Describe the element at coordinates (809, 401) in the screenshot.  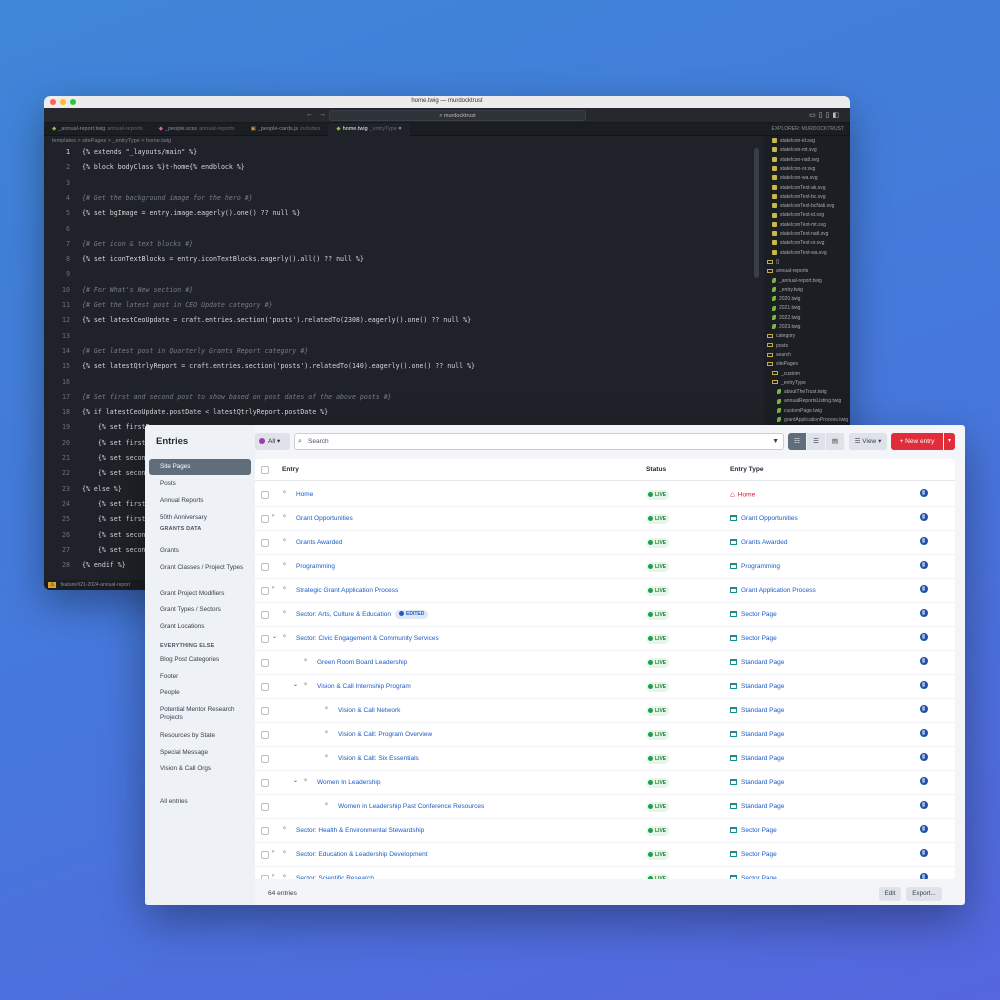
I see `explorer-item: annualReportsListing.twig` at that location.